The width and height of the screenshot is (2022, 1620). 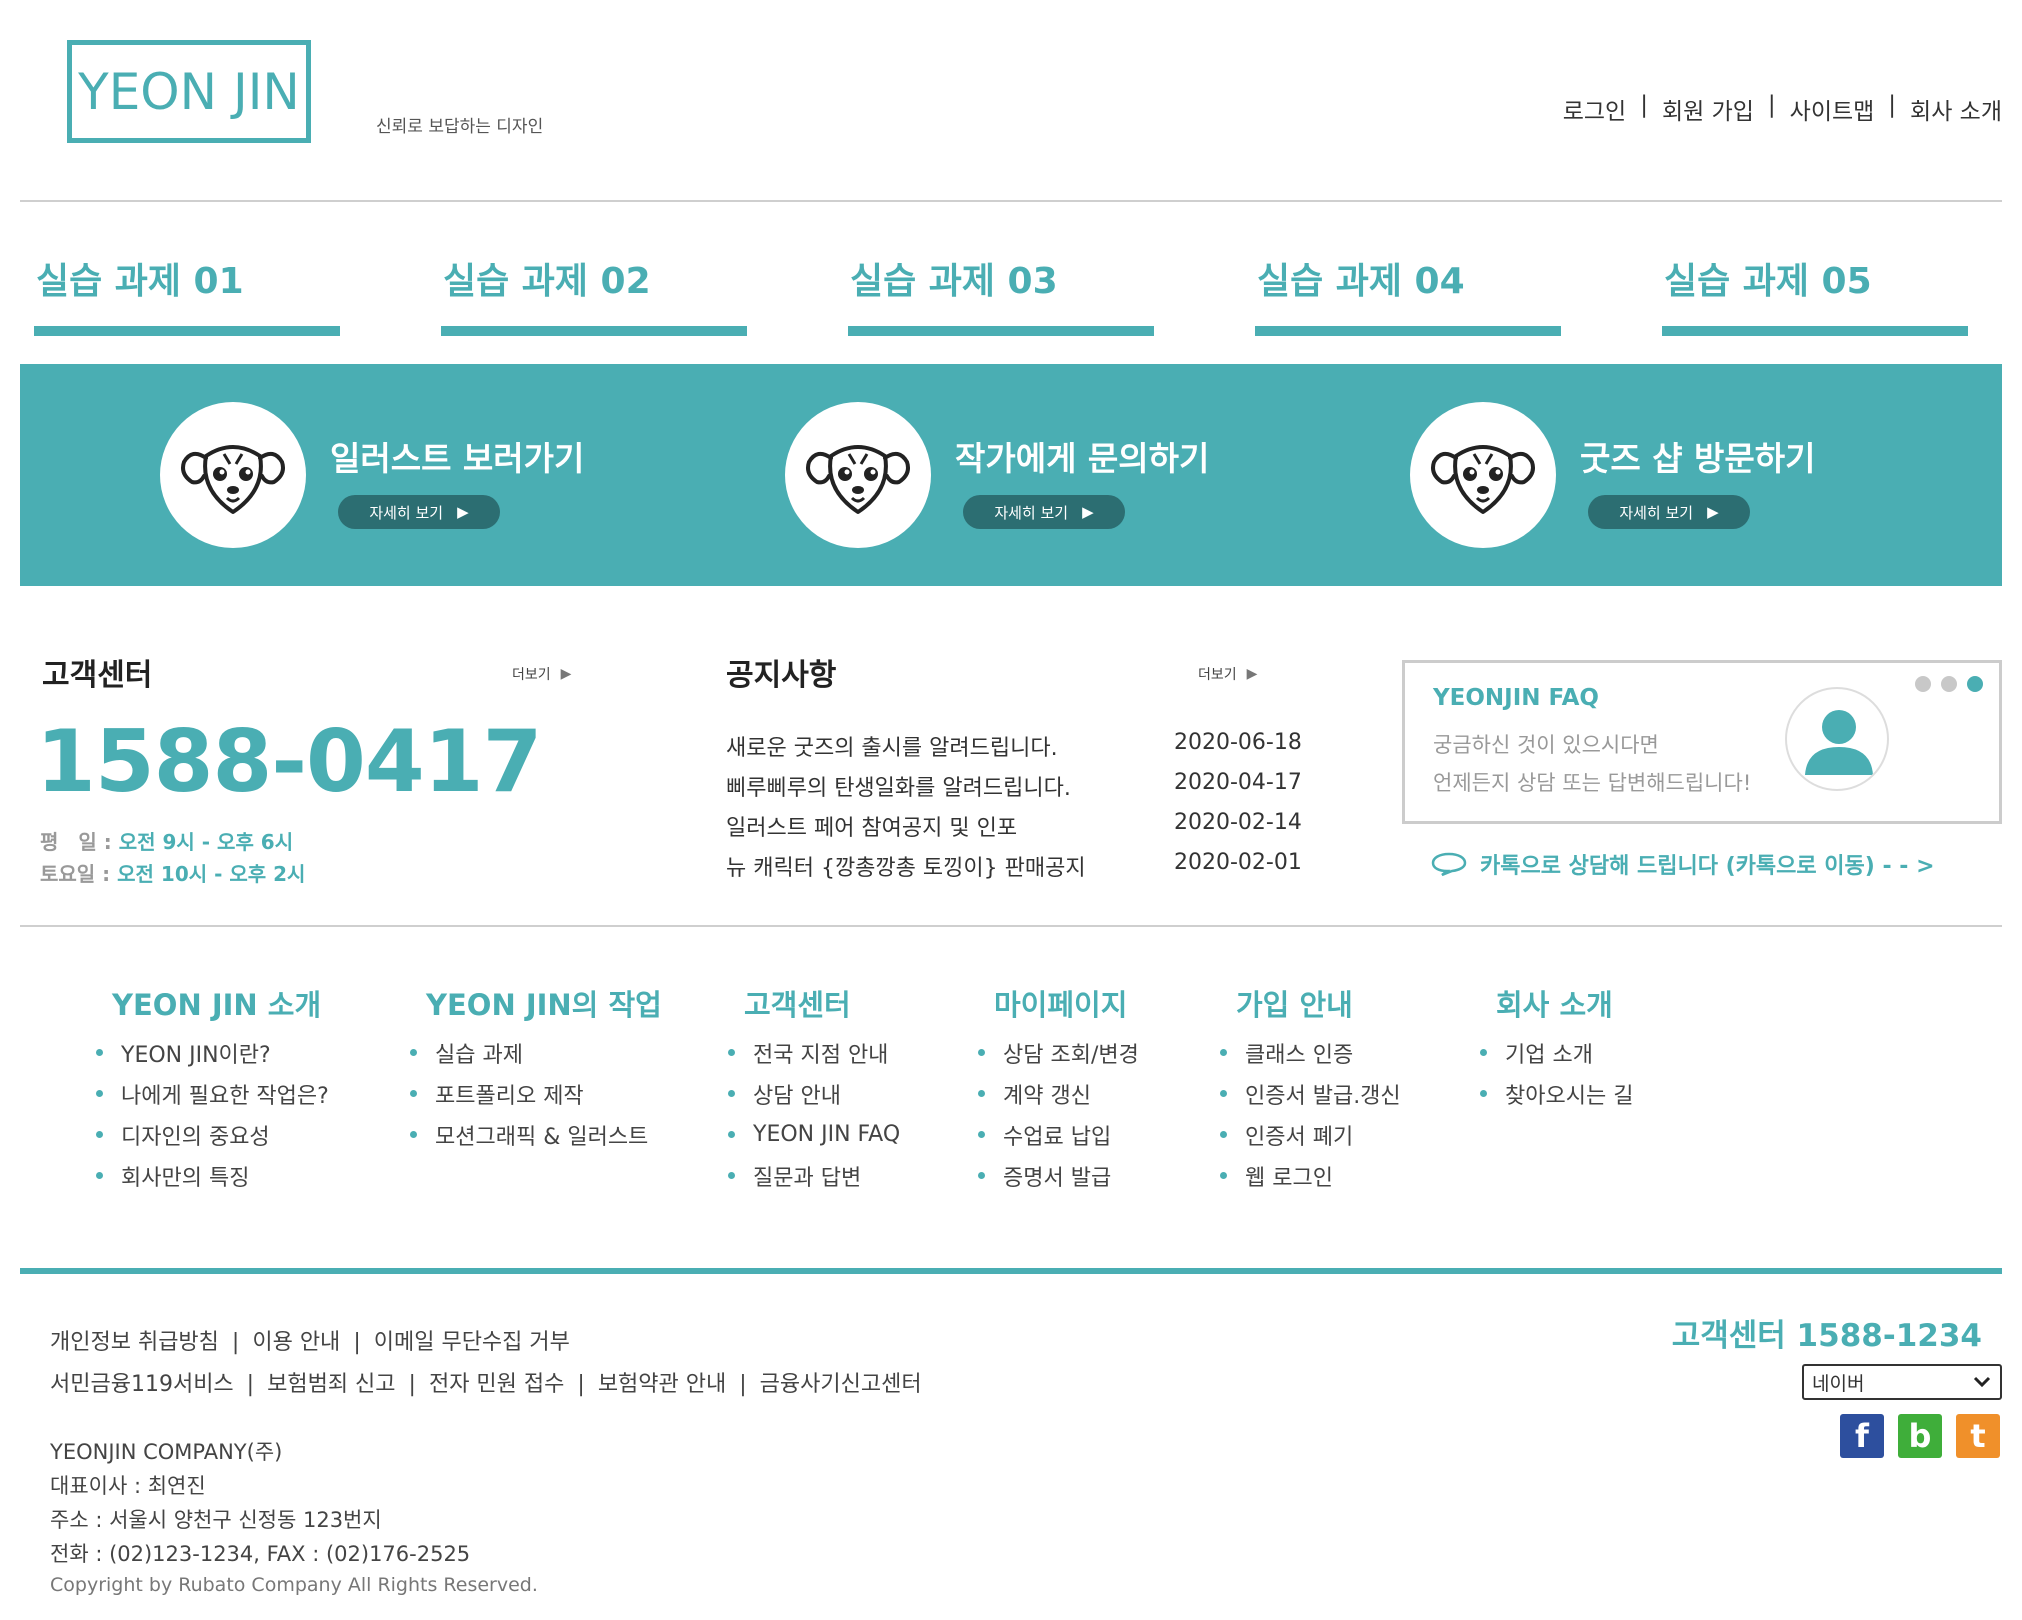 I want to click on customer-center-more-link: 더보기 ▶, so click(x=541, y=674).